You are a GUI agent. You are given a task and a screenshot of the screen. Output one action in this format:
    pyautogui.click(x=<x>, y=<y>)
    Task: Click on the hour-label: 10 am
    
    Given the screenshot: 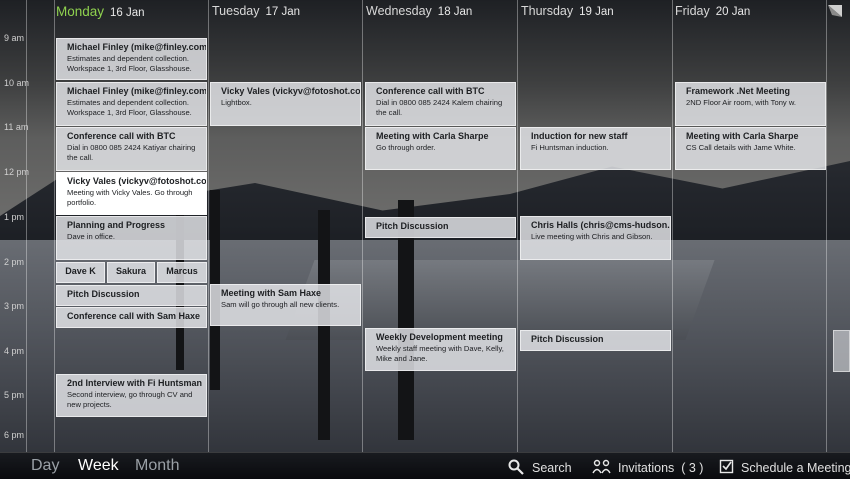 What is the action you would take?
    pyautogui.click(x=17, y=83)
    